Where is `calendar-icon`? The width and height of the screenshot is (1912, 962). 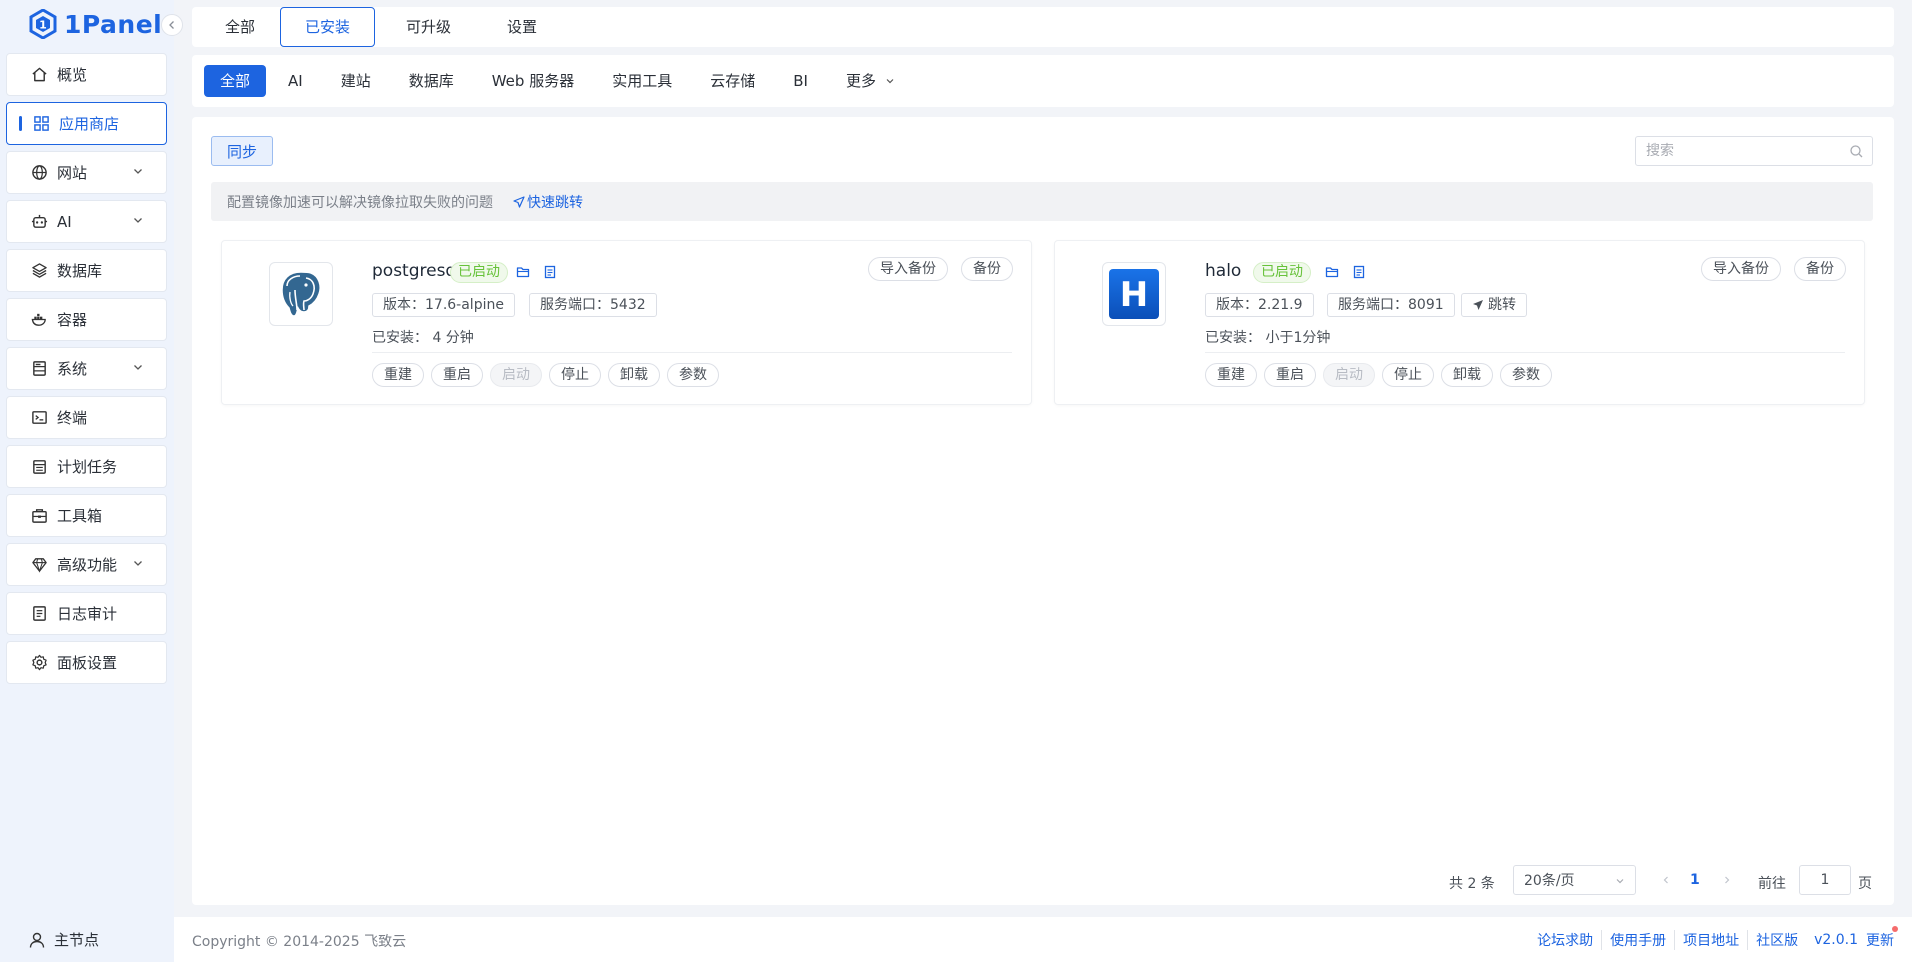
calendar-icon is located at coordinates (39, 467).